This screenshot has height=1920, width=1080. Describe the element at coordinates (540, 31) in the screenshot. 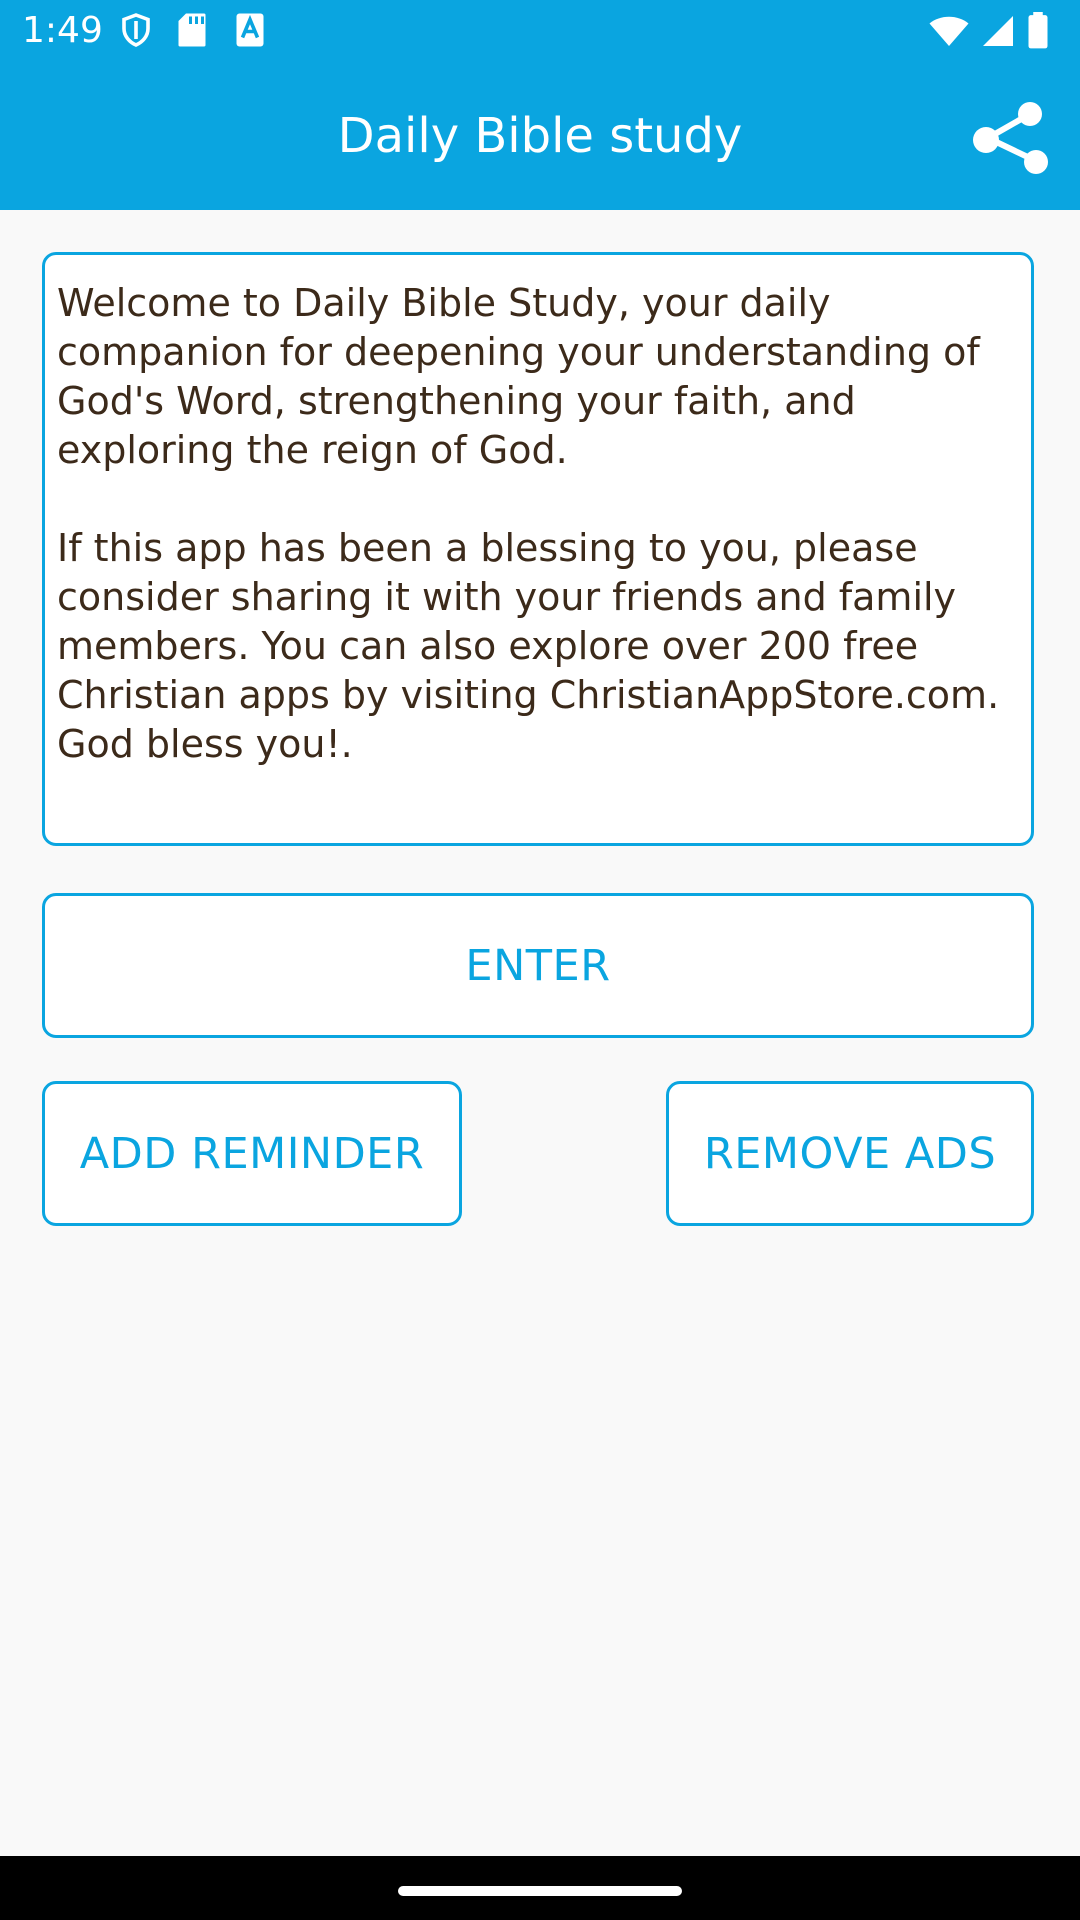

I see `status-bar: 1:49` at that location.